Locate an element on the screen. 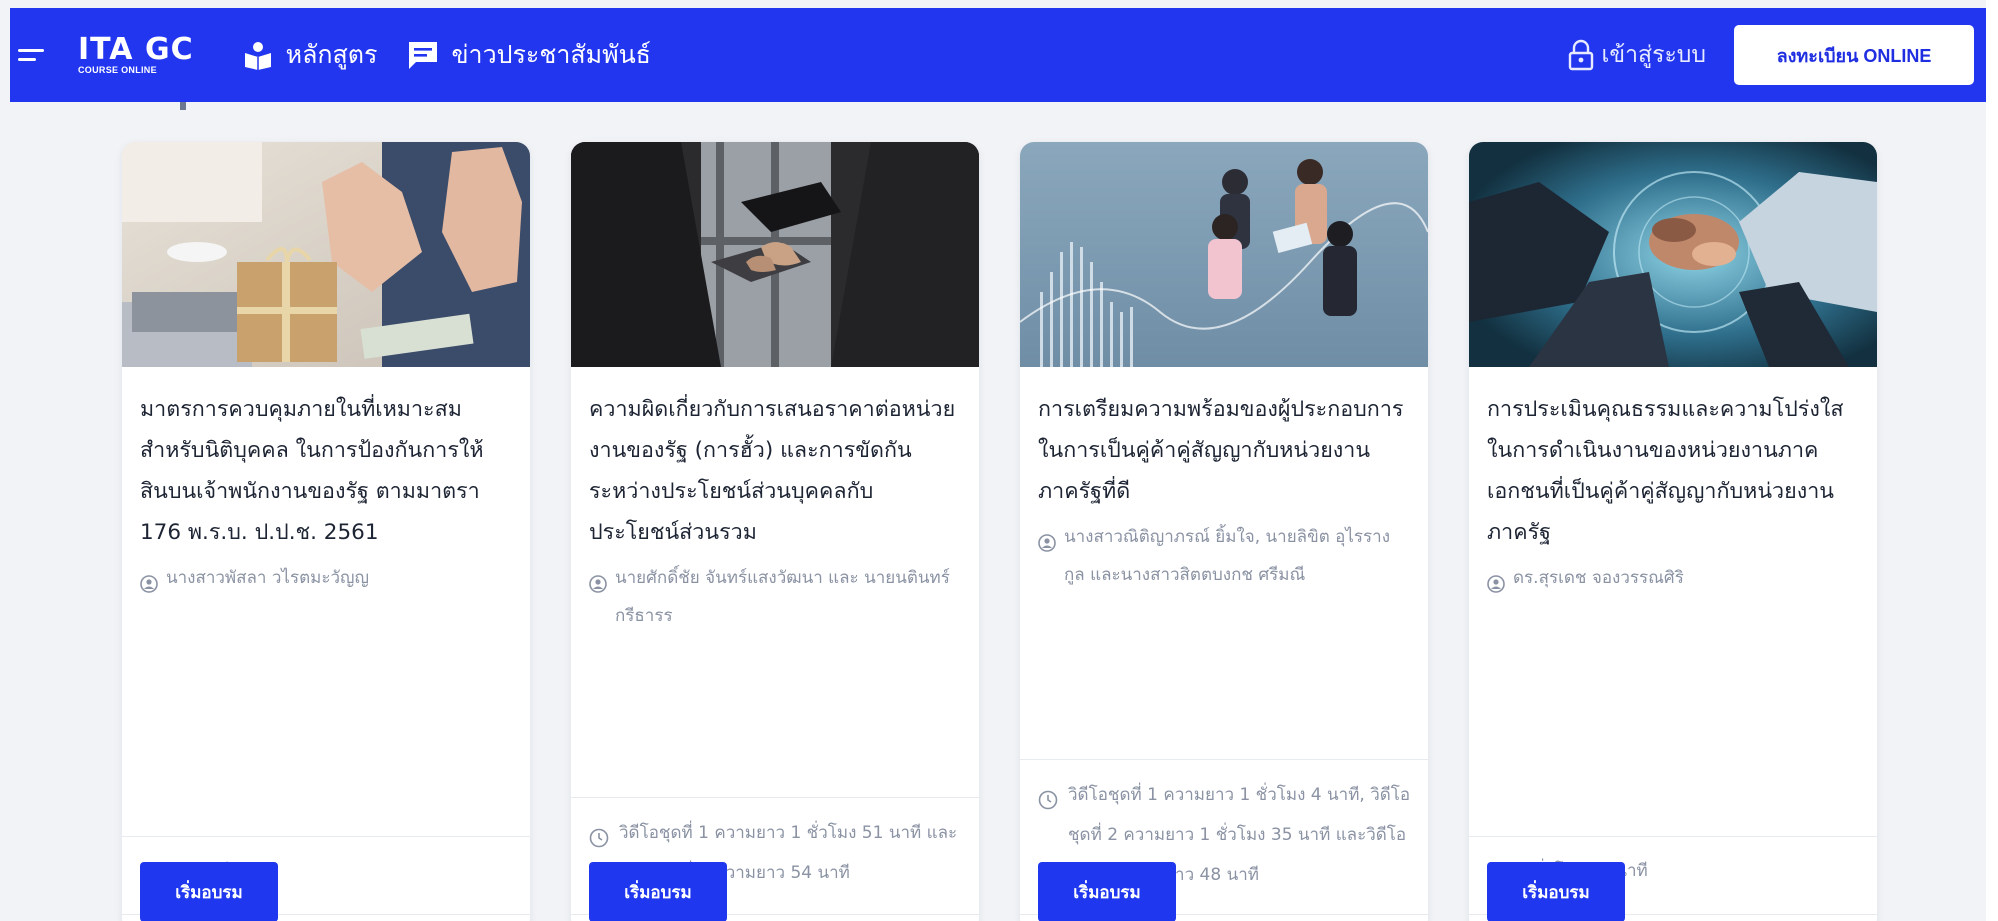 The image size is (1998, 921). site-logo: ITA GC COURSE ONLINE is located at coordinates (136, 53).